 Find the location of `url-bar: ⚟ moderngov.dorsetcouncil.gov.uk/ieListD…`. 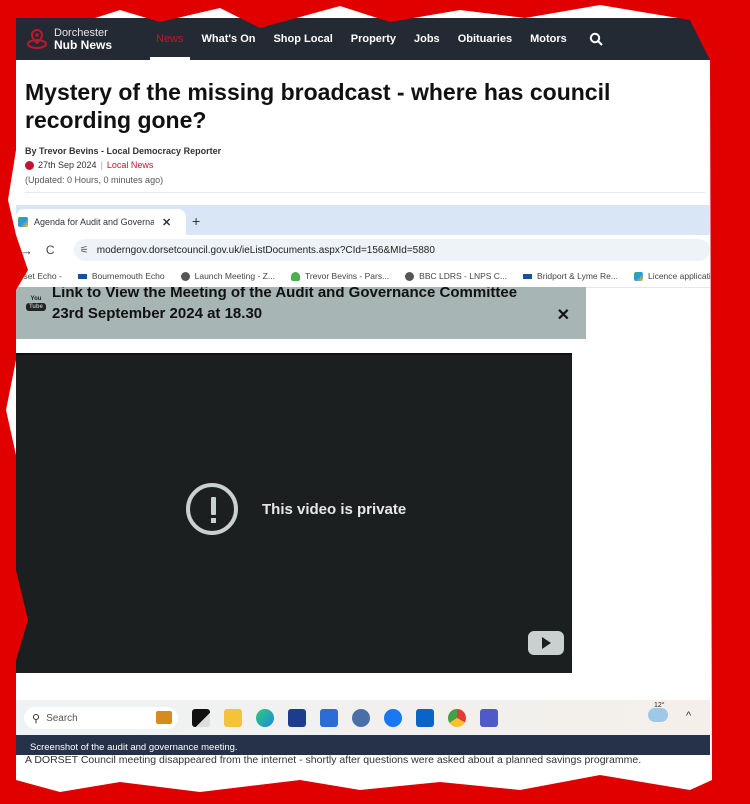

url-bar: ⚟ moderngov.dorsetcouncil.gov.uk/ieListD… is located at coordinates (391, 250).